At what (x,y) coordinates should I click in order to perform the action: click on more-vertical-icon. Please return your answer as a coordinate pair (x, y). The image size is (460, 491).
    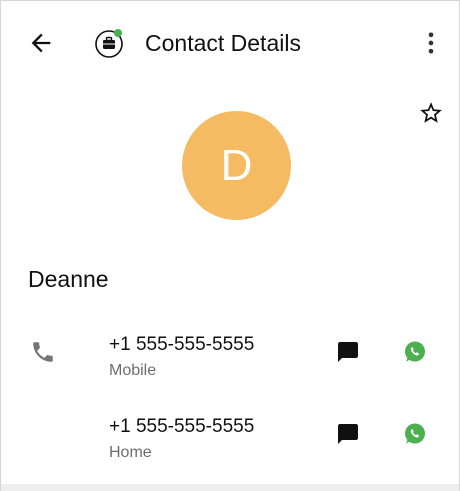
    Looking at the image, I should click on (431, 43).